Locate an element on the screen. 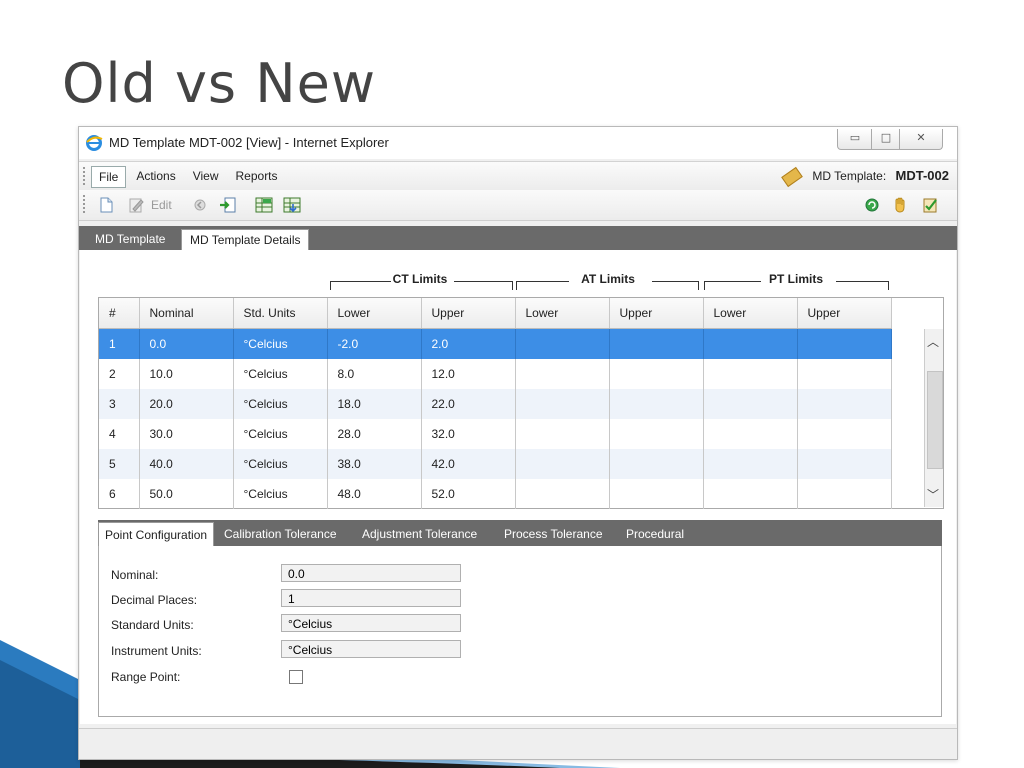 The image size is (1024, 768). col-header-ct-lower: Lower is located at coordinates (374, 313).